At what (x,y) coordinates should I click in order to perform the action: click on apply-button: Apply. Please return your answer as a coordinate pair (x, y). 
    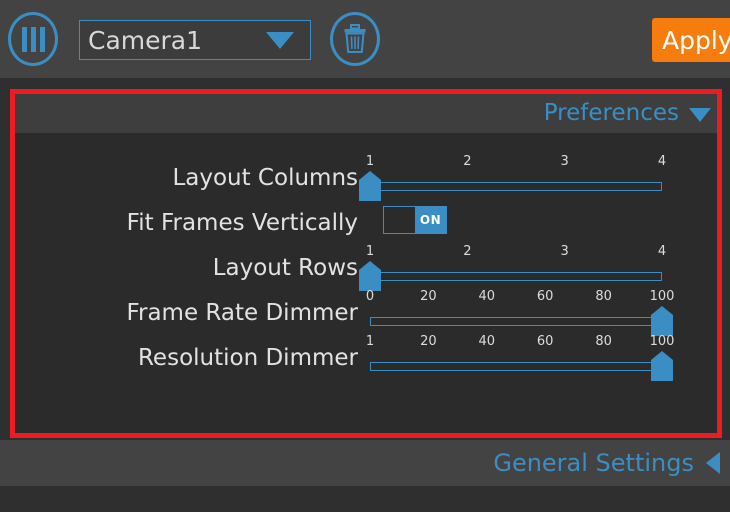
    Looking at the image, I should click on (691, 40).